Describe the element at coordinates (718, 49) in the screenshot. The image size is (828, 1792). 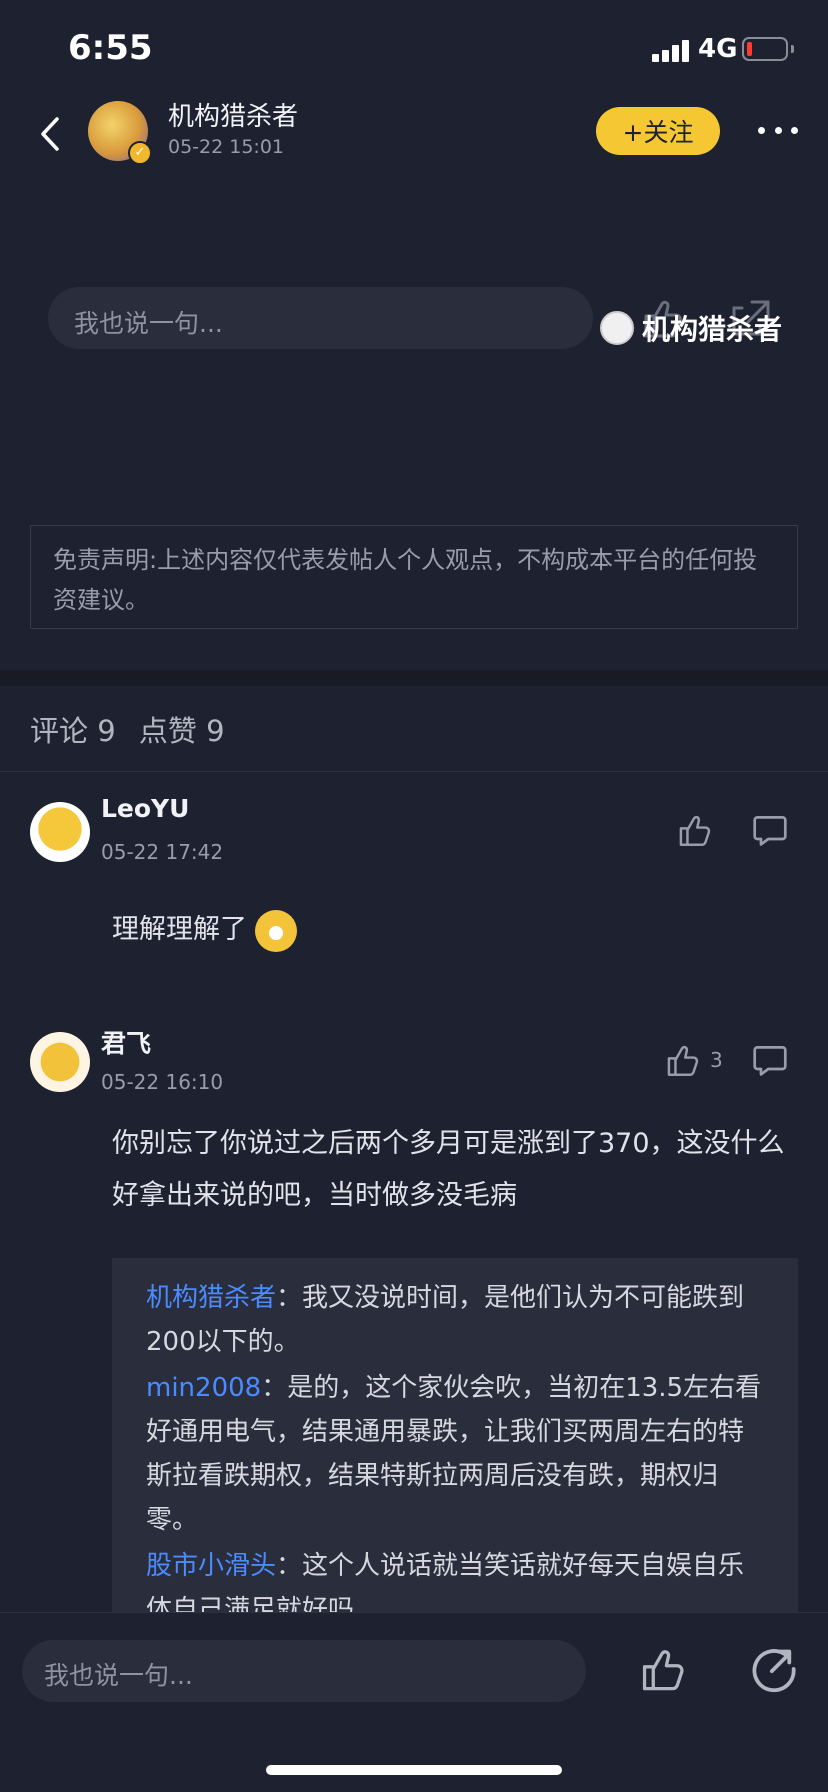
I see `network-label: 4G` at that location.